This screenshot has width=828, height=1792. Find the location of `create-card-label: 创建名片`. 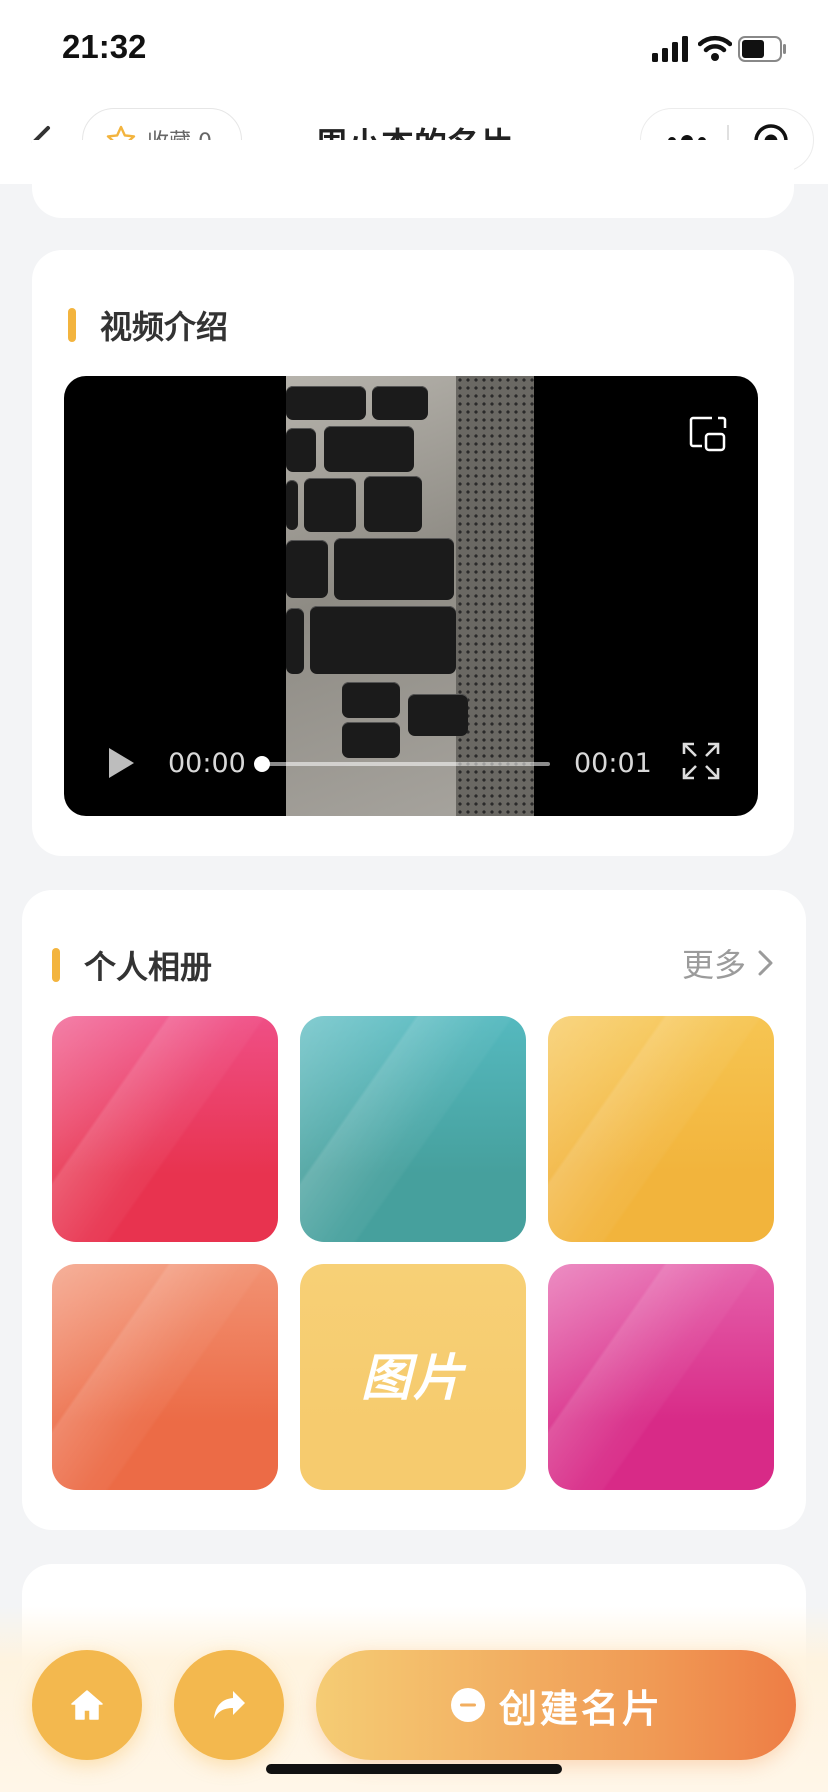

create-card-label: 创建名片 is located at coordinates (580, 1708).